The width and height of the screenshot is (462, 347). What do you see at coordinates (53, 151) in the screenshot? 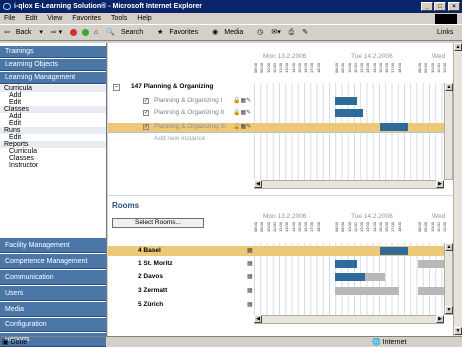
I see `nav-sub-reports-curricula: Curricula` at bounding box center [53, 151].